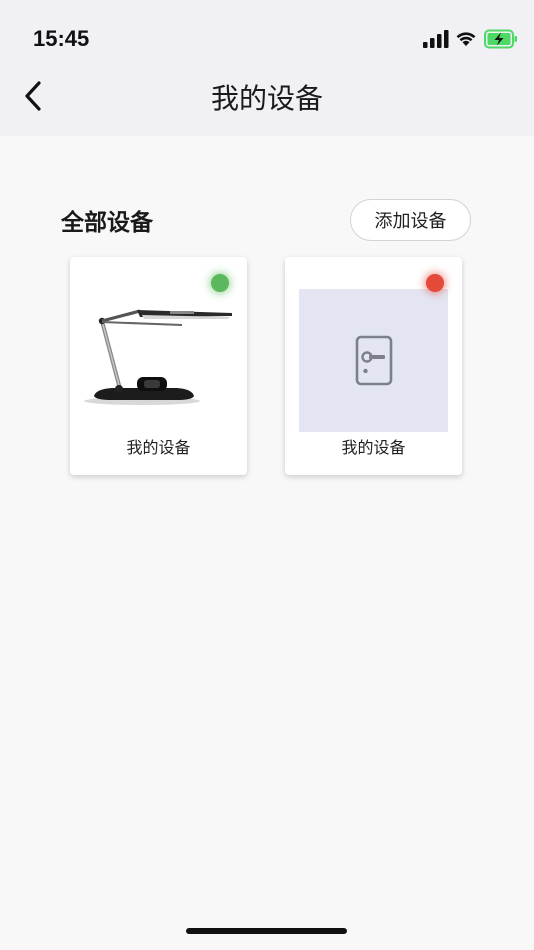 The width and height of the screenshot is (534, 950). Describe the element at coordinates (500, 39) in the screenshot. I see `battery-charging-icon` at that location.